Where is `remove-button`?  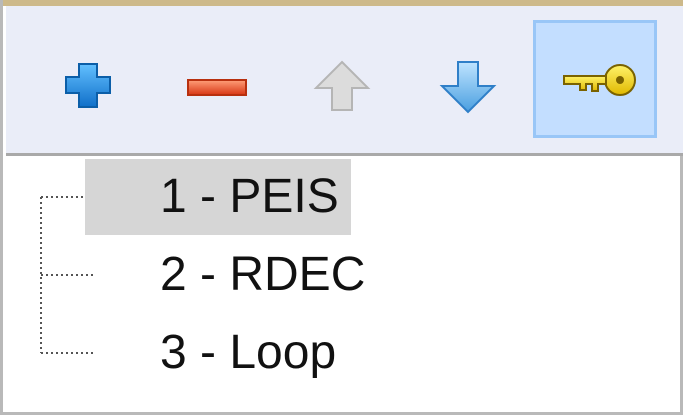 remove-button is located at coordinates (216, 79).